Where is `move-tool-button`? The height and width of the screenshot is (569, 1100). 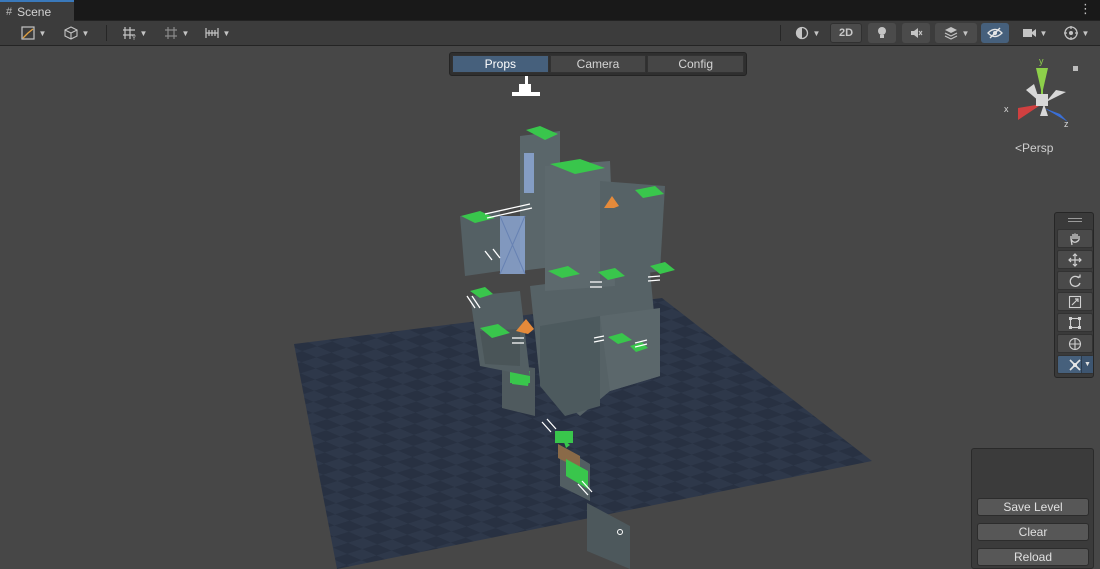
move-tool-button is located at coordinates (1075, 259).